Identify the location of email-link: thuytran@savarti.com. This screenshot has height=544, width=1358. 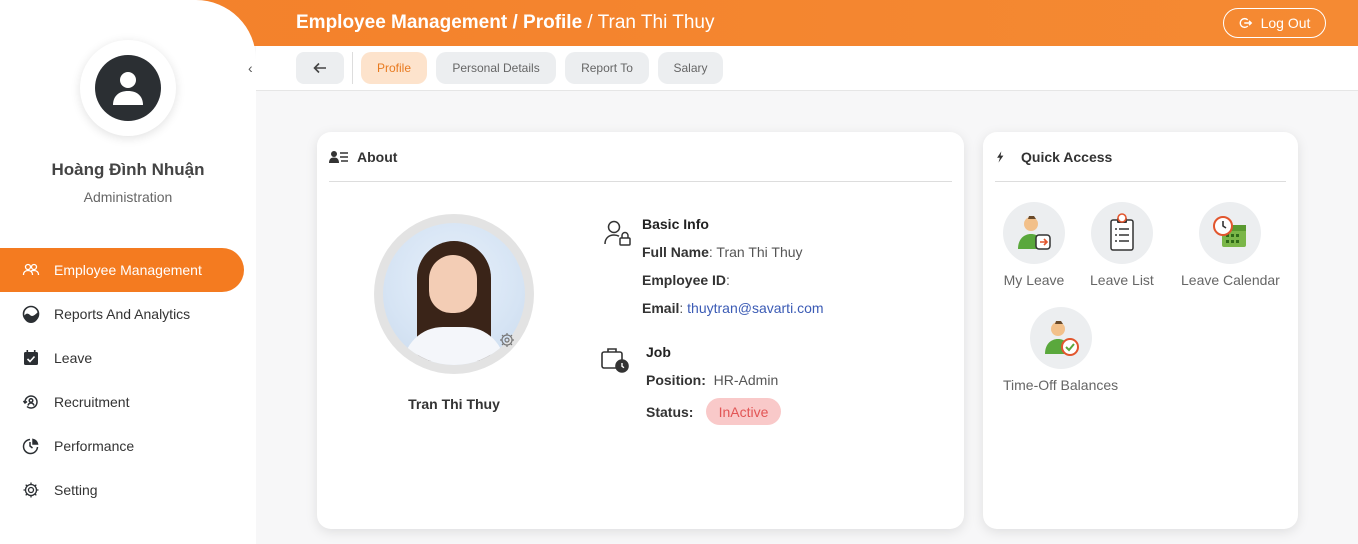
(755, 308).